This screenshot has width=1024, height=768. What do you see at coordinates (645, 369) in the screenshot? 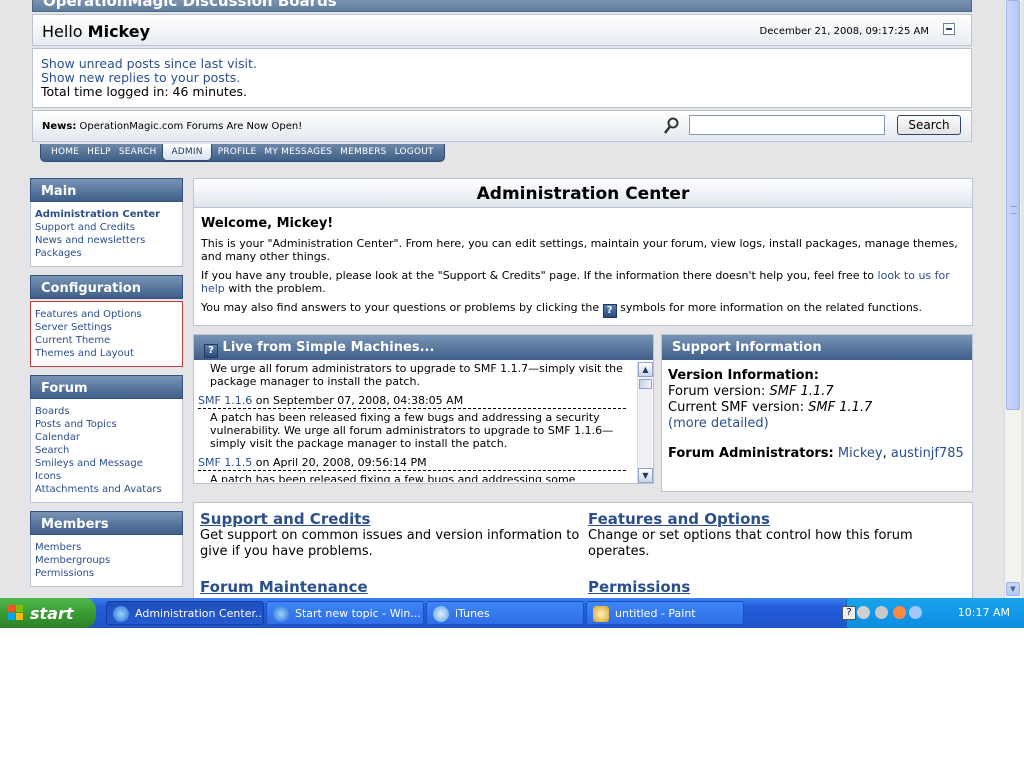
I see `scroll-up-icon: ▲` at bounding box center [645, 369].